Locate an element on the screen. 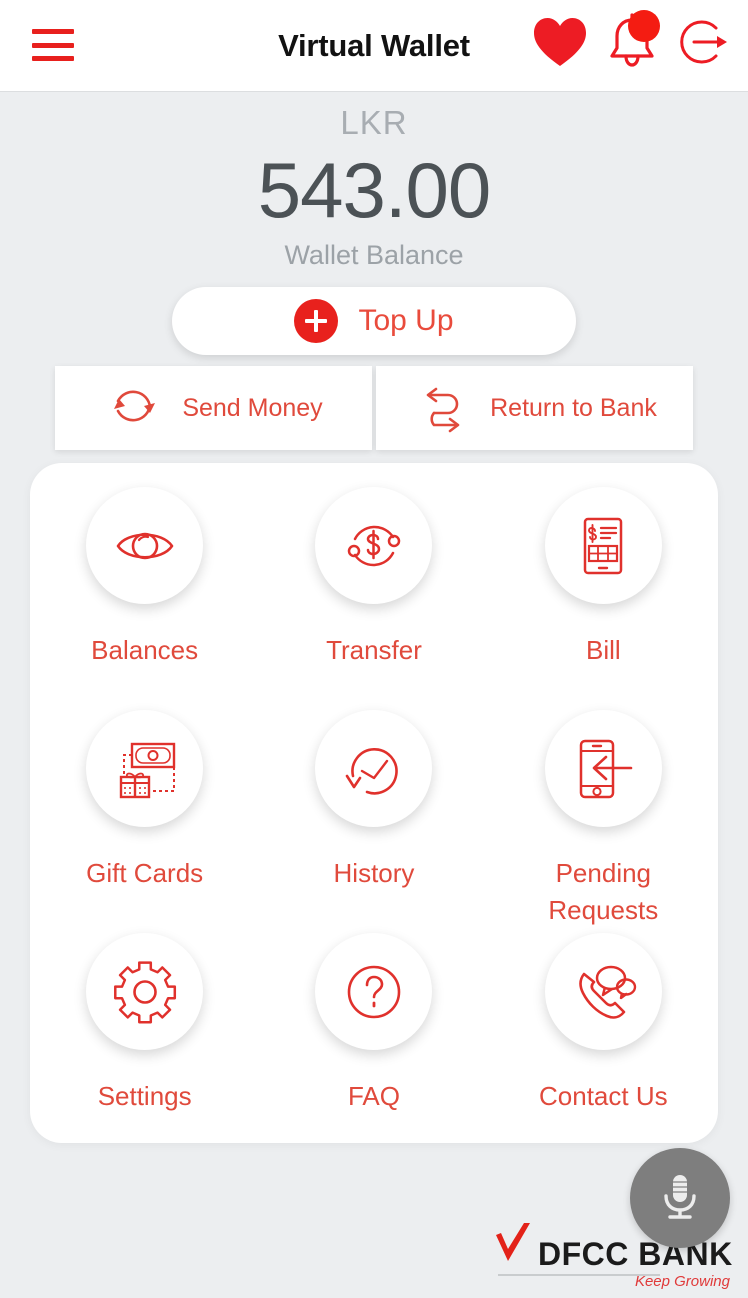 The width and height of the screenshot is (748, 1298). header-actions is located at coordinates (632, 42).